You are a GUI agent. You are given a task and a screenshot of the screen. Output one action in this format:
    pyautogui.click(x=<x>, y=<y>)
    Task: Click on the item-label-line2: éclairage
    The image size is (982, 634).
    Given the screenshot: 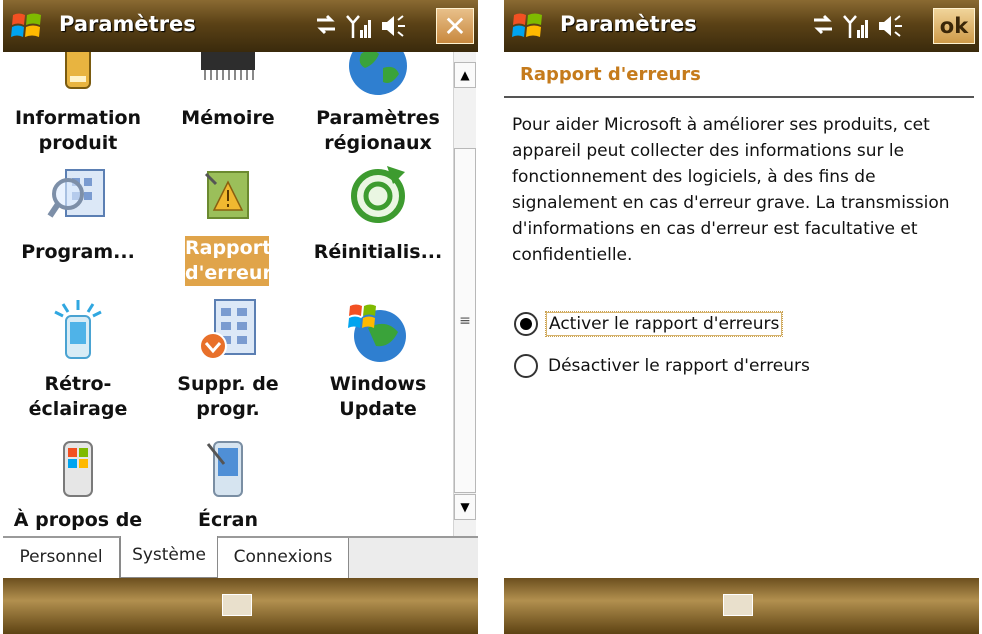 What is the action you would take?
    pyautogui.click(x=78, y=409)
    